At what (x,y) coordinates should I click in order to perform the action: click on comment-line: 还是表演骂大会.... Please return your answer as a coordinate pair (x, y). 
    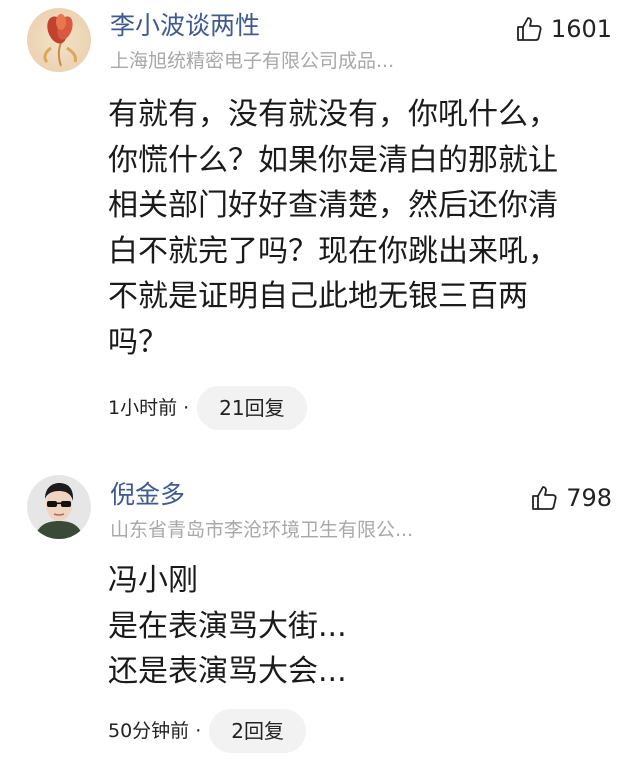
    Looking at the image, I should click on (227, 671).